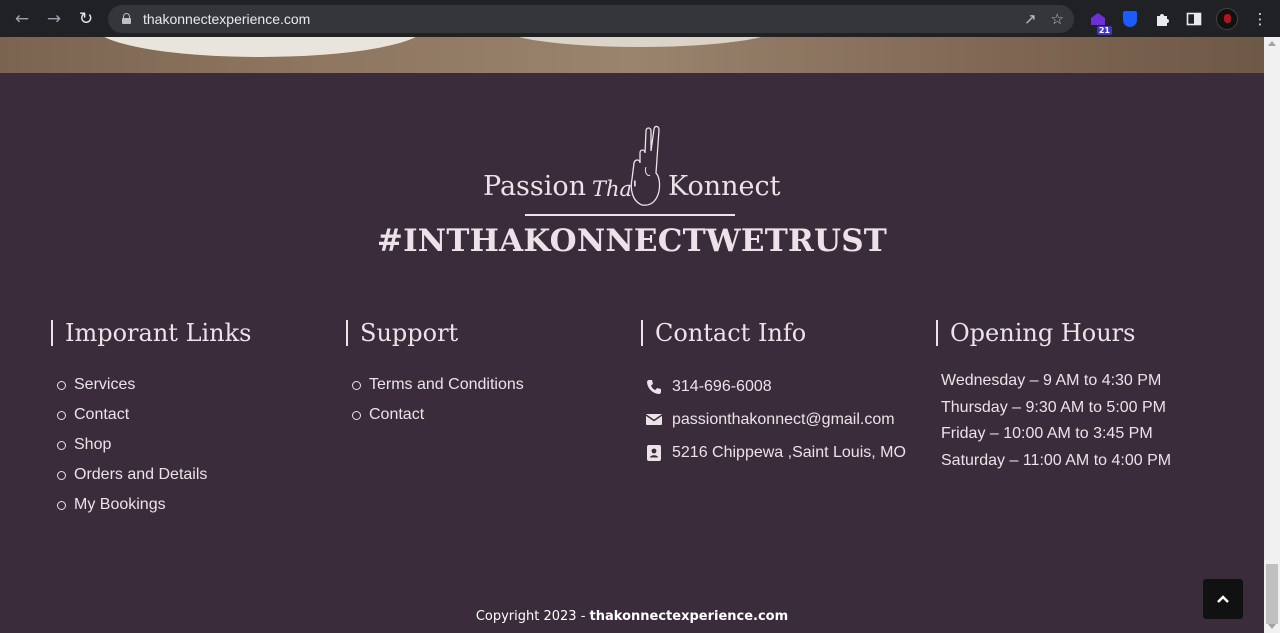 The width and height of the screenshot is (1280, 633). Describe the element at coordinates (645, 165) in the screenshot. I see `crossed-fingers-icon` at that location.